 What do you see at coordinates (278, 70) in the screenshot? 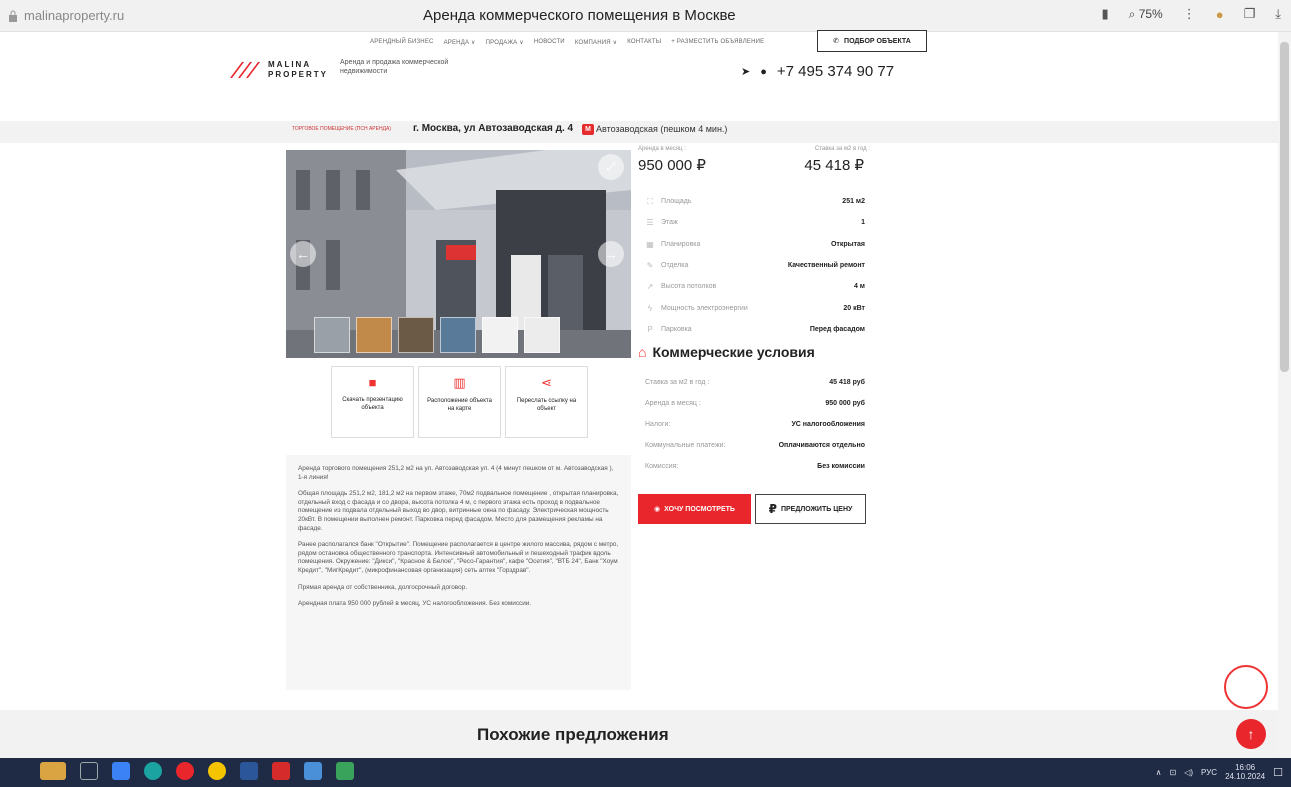
I see `site-logo: MALINA PROPERTY` at bounding box center [278, 70].